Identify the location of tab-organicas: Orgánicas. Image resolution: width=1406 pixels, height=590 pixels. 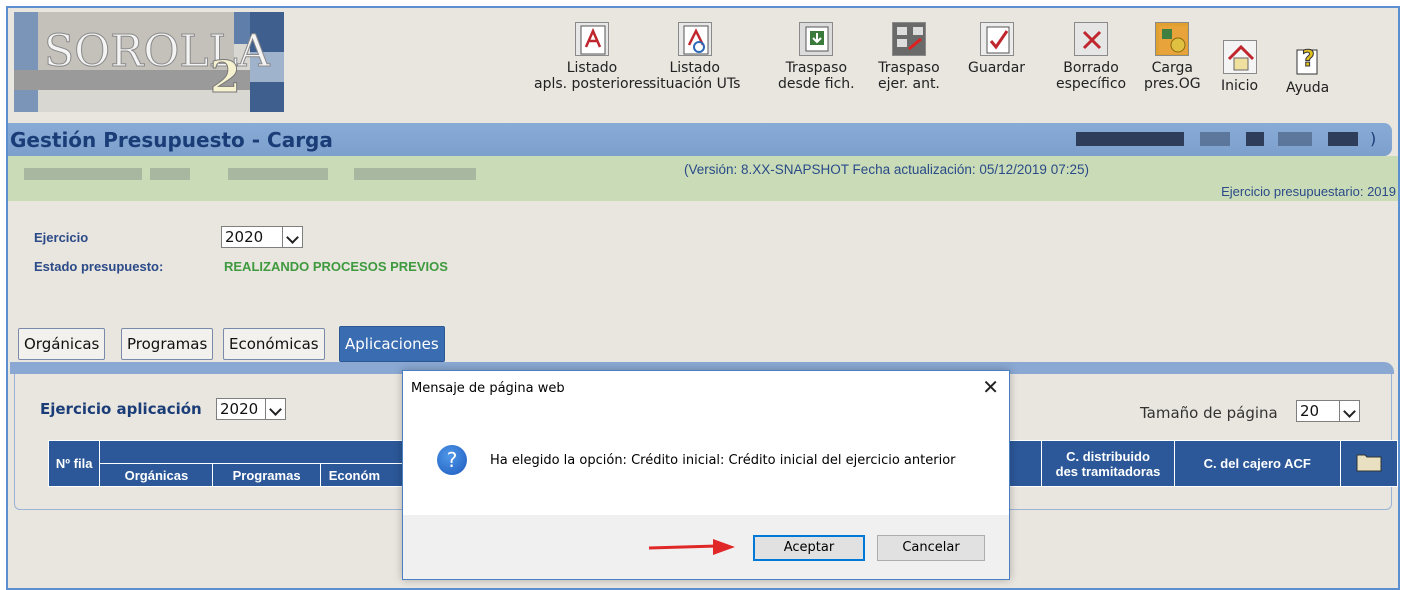
(62, 344).